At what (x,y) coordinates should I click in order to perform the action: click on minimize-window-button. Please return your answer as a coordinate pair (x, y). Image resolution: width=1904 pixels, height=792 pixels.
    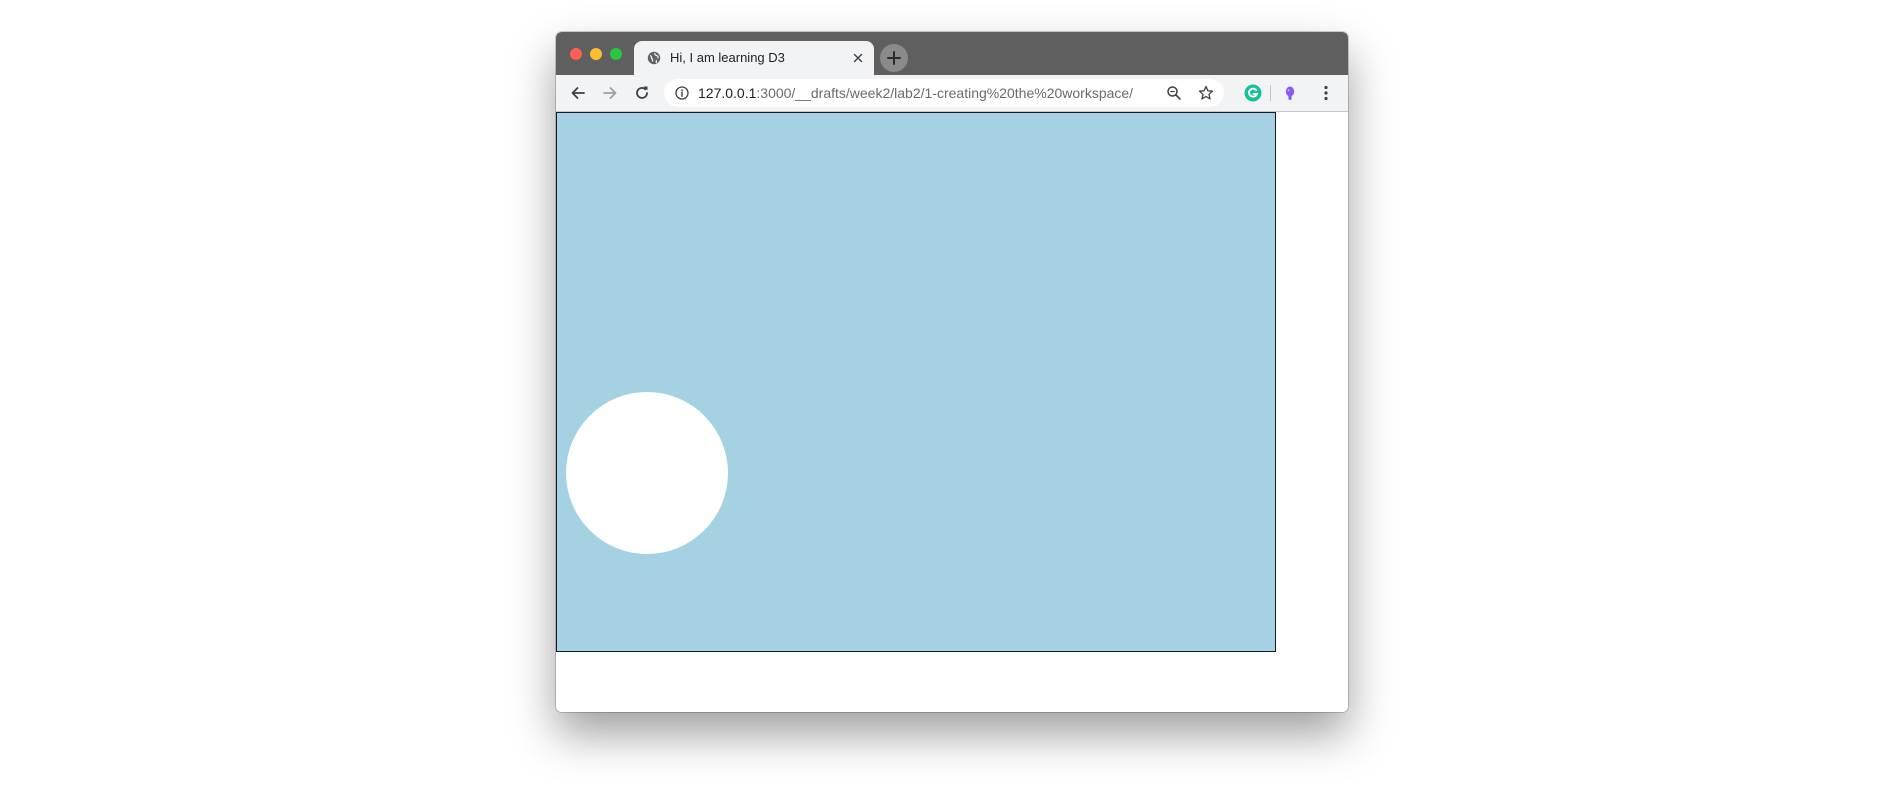
    Looking at the image, I should click on (596, 54).